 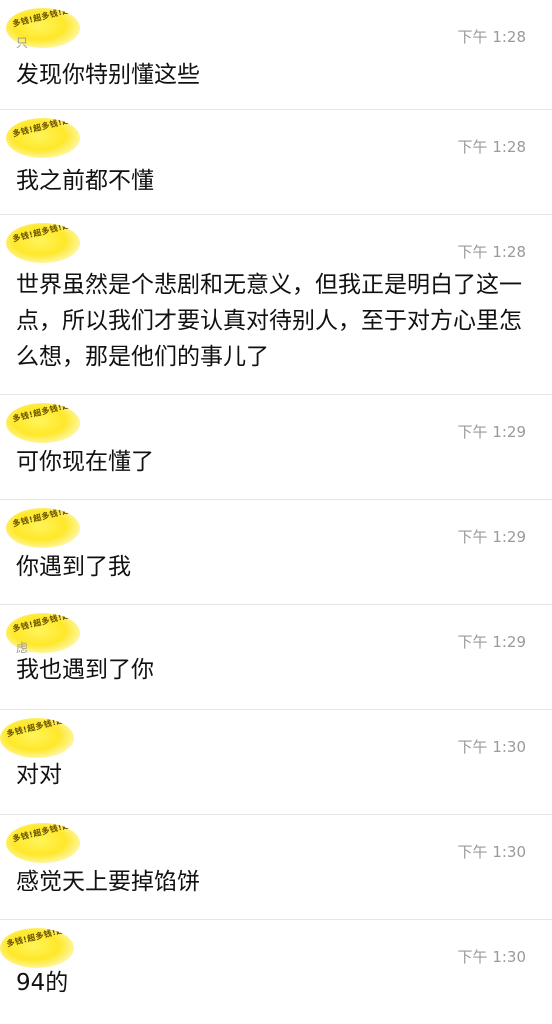 I want to click on message-item: 多钱!超多钱!超多钱!超多钱!超 只 下午 1:28 发现你特别懂这些, so click(x=276, y=55).